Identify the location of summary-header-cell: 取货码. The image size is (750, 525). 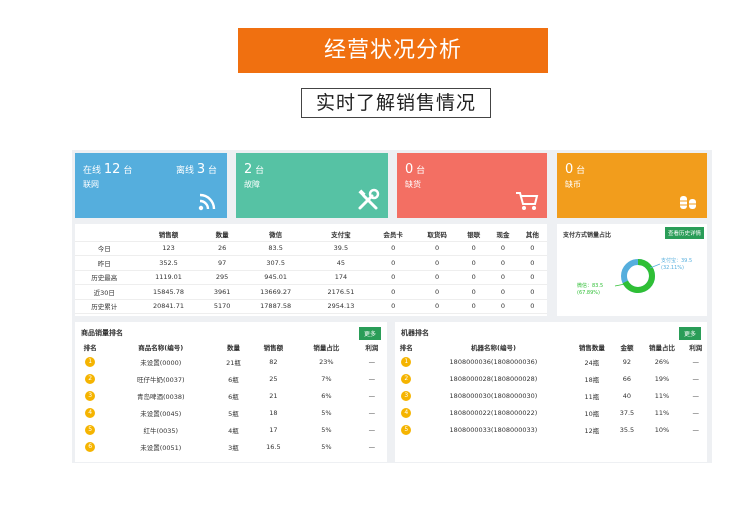
(437, 234).